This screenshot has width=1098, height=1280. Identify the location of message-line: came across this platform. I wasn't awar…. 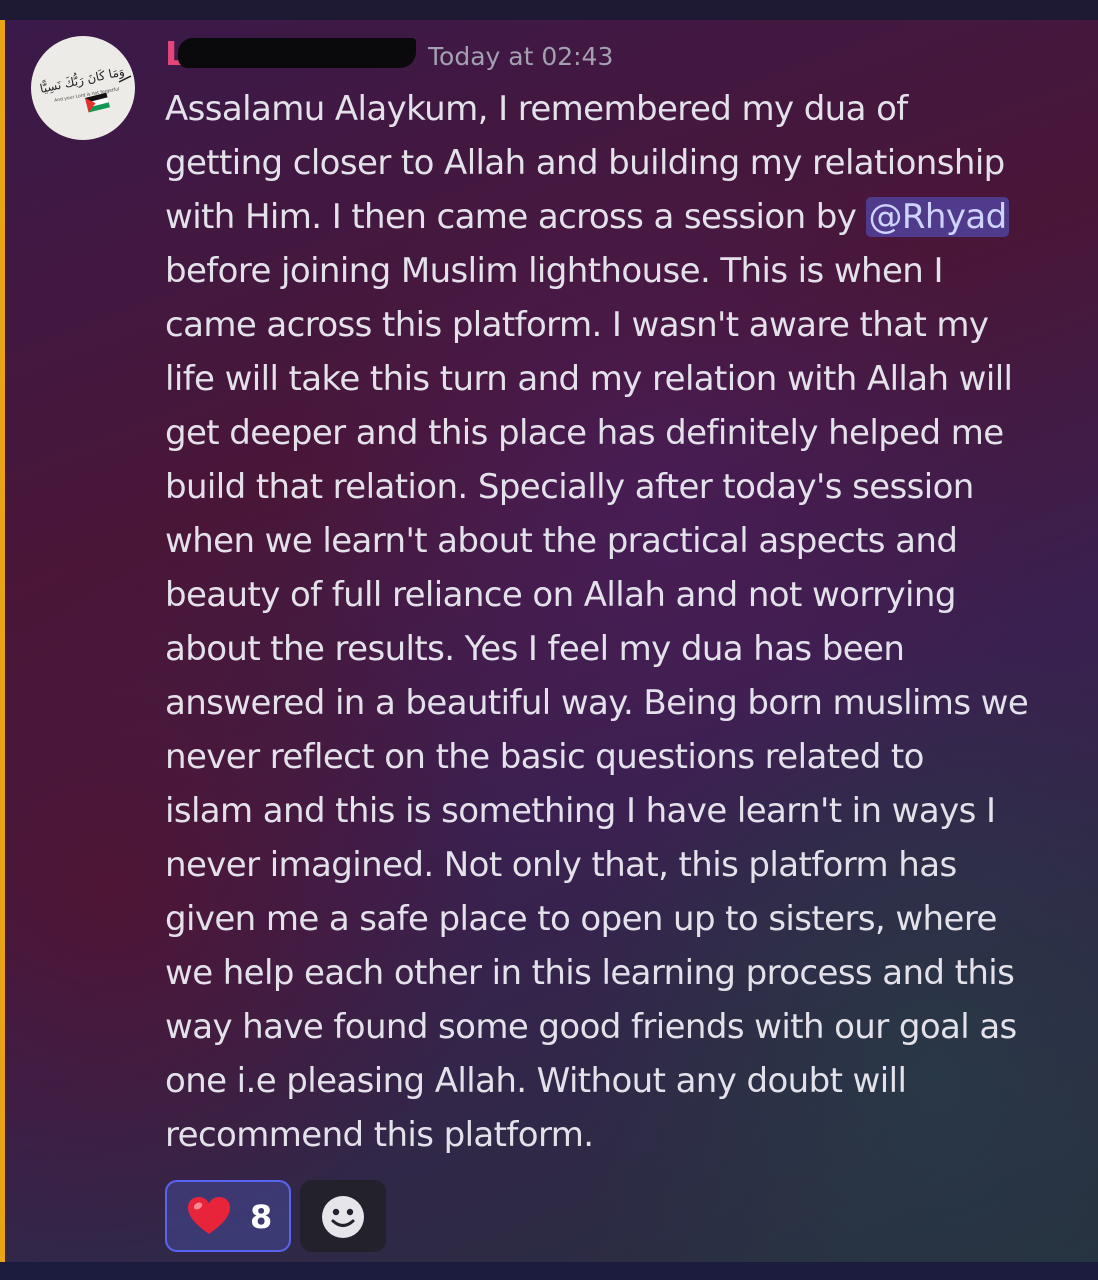
(577, 325).